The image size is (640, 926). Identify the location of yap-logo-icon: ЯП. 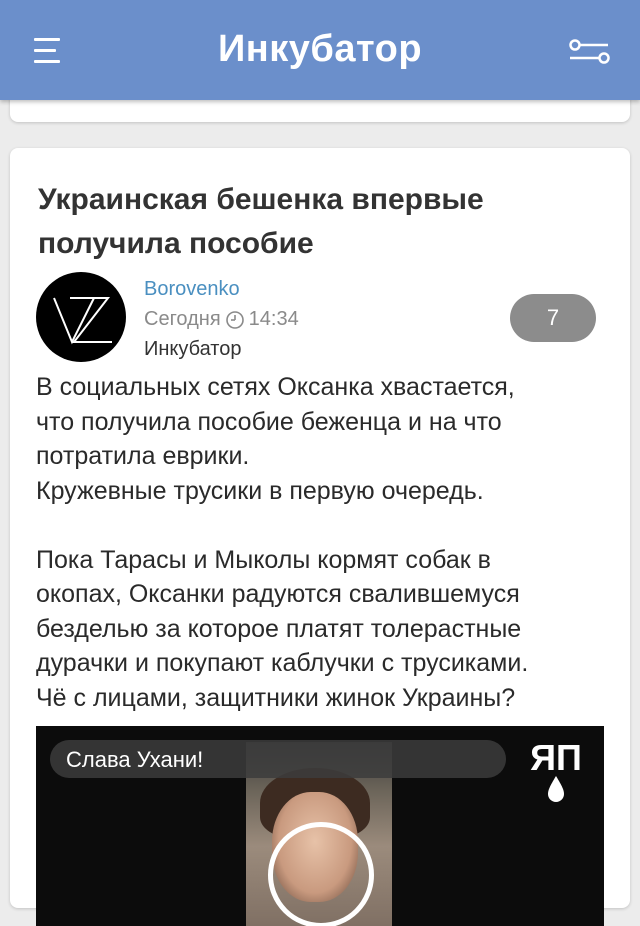
(556, 769).